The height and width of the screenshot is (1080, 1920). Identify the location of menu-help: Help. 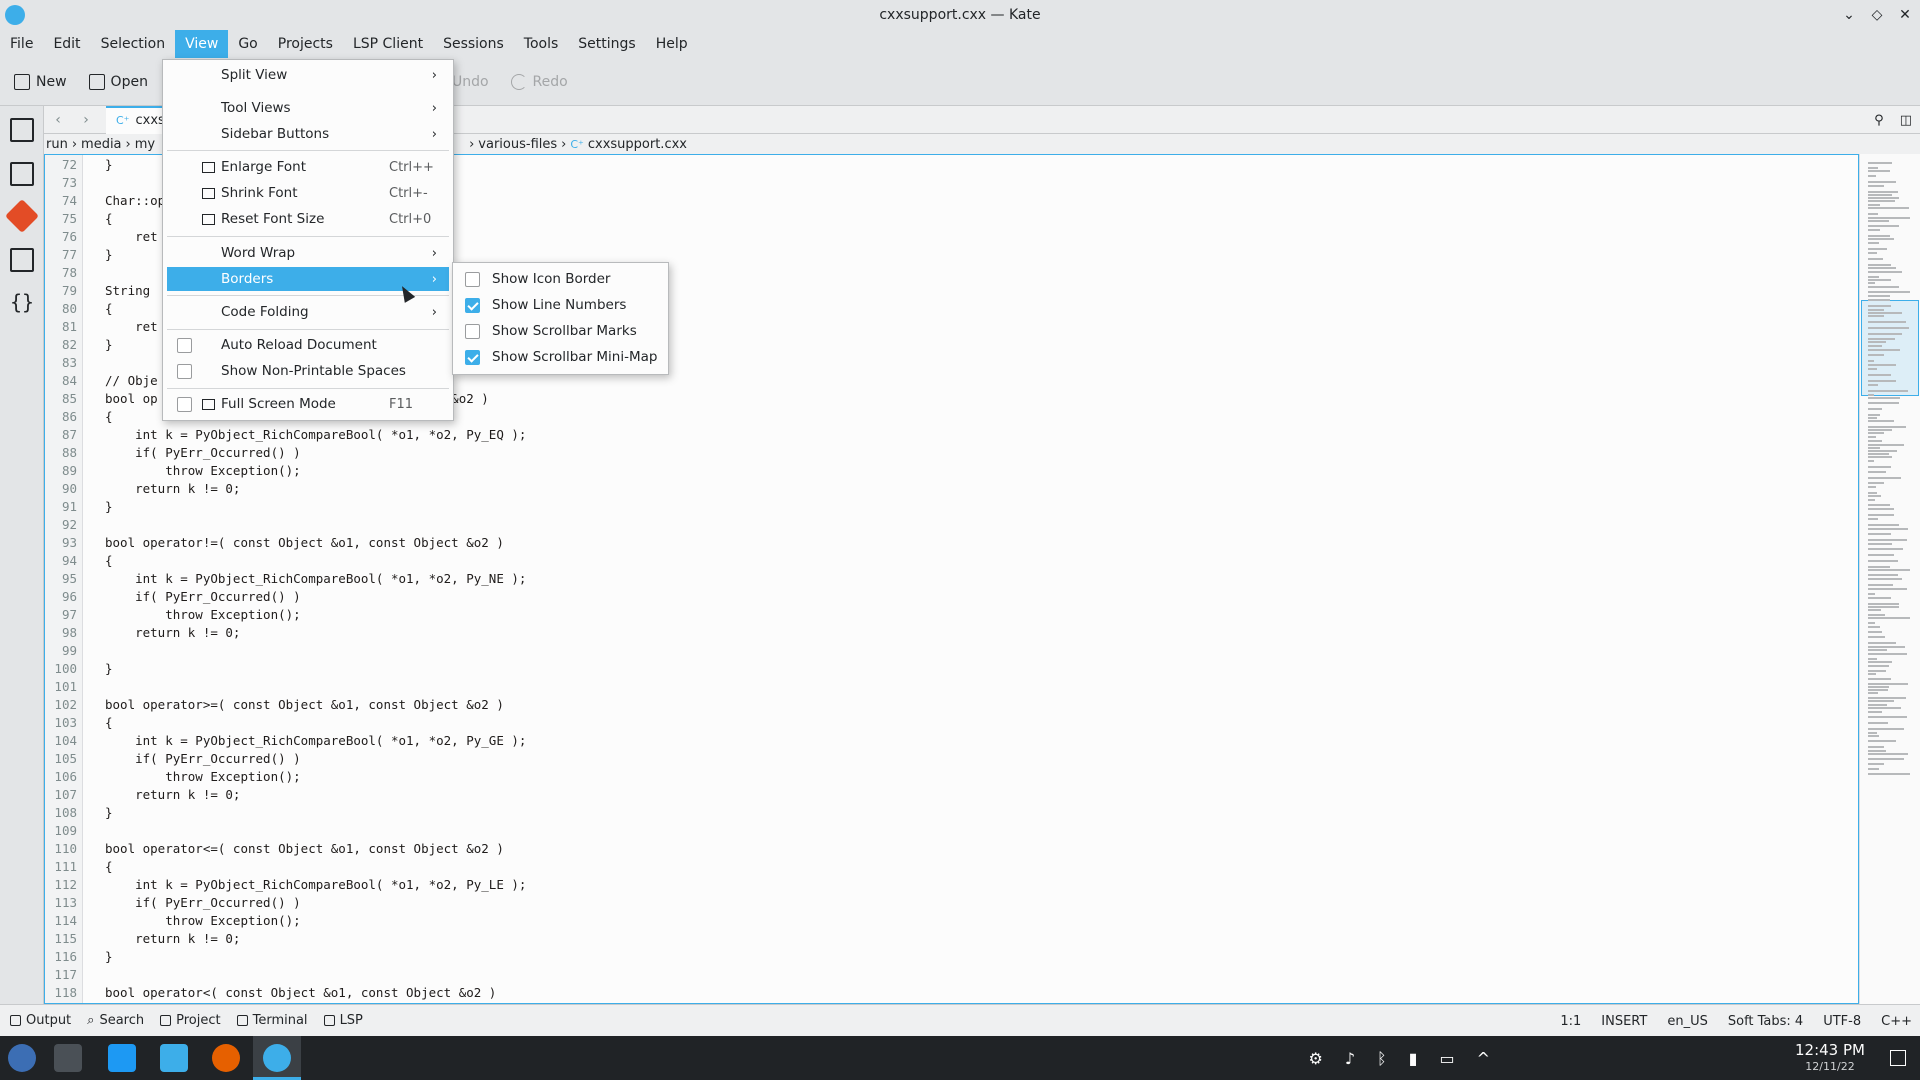
(672, 44).